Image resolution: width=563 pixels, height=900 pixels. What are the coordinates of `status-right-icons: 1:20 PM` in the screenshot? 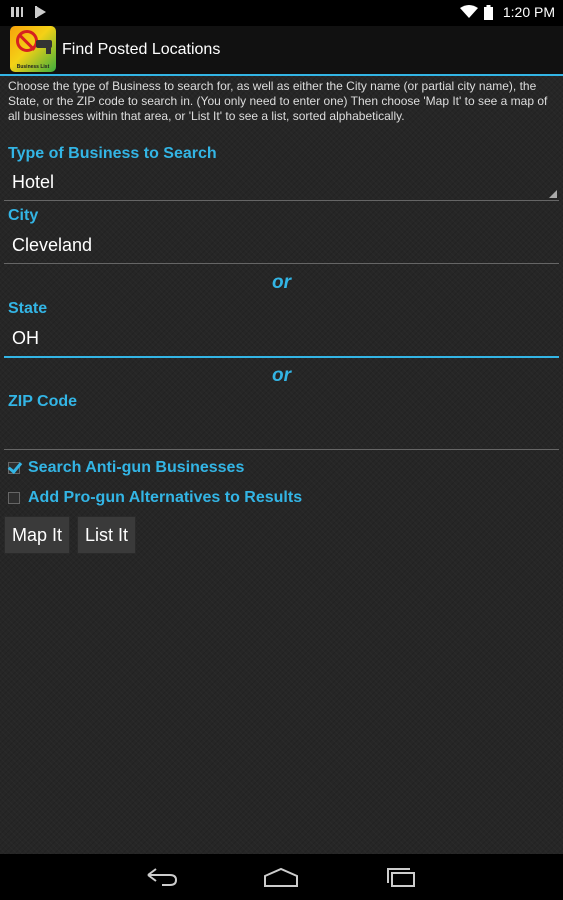 It's located at (507, 12).